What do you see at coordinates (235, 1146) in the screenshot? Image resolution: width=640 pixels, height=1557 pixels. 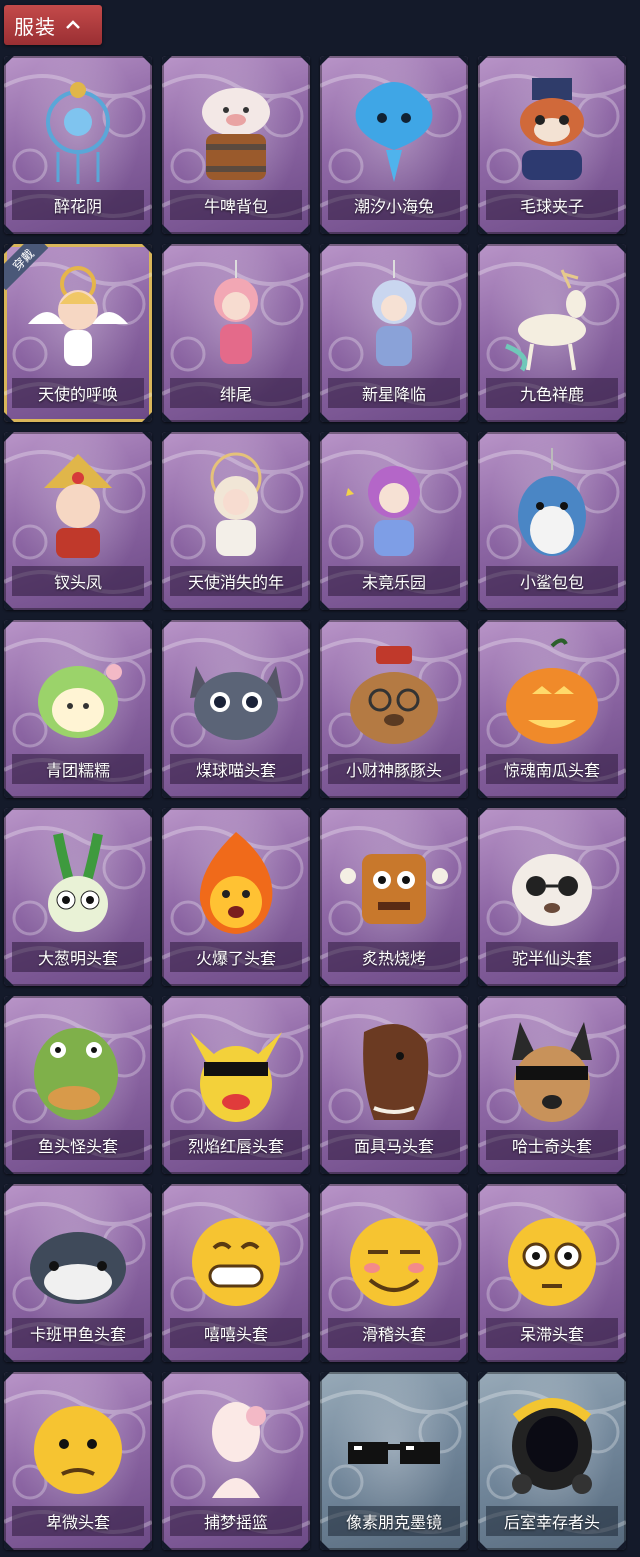 I see `costume-name: 烈焰红唇头套` at bounding box center [235, 1146].